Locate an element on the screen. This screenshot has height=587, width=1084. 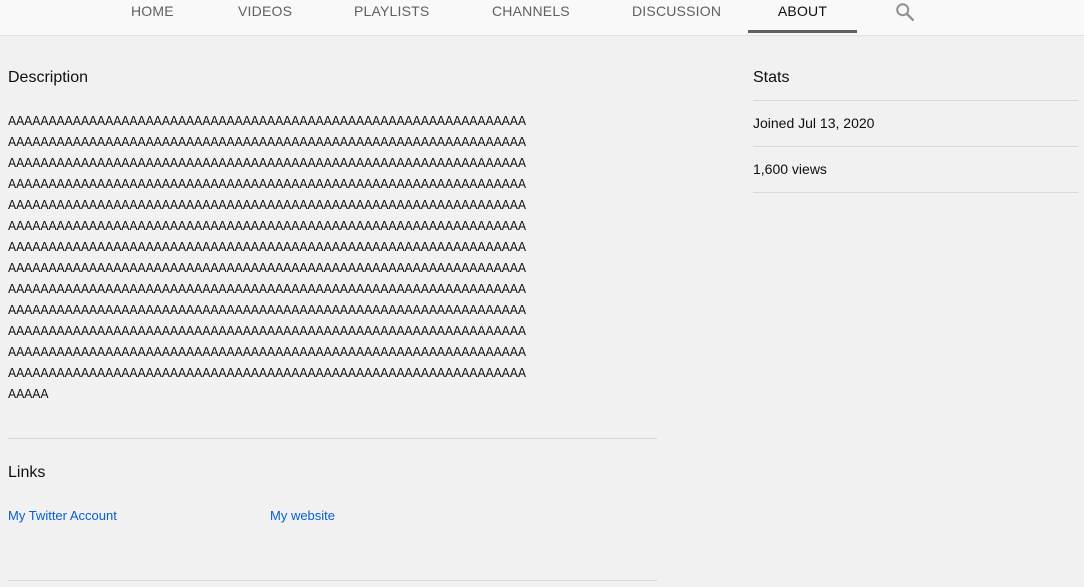
description-title: Description is located at coordinates (48, 77).